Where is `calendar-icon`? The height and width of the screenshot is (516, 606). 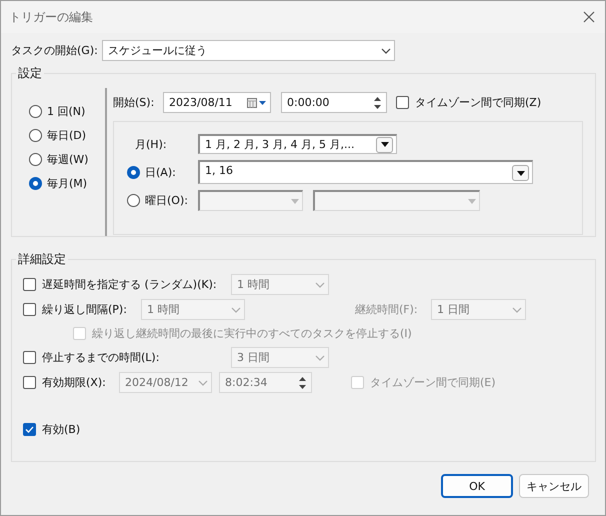 calendar-icon is located at coordinates (257, 103).